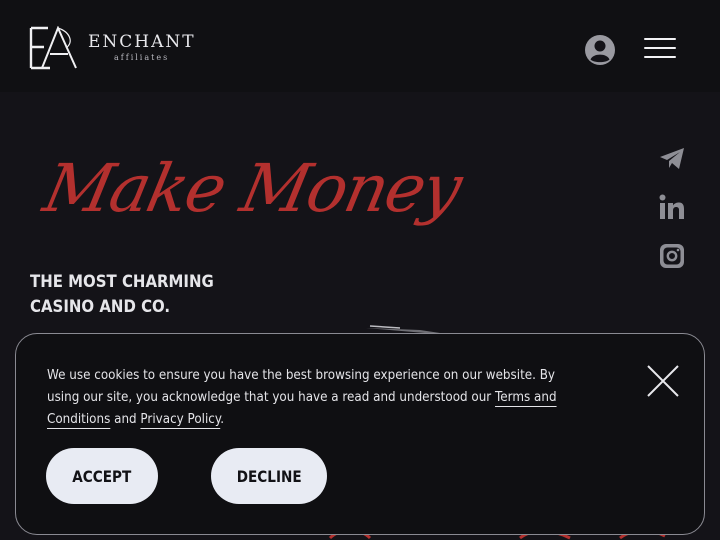 Image resolution: width=720 pixels, height=540 pixels. What do you see at coordinates (252, 188) in the screenshot?
I see `hero-title: Make Money` at bounding box center [252, 188].